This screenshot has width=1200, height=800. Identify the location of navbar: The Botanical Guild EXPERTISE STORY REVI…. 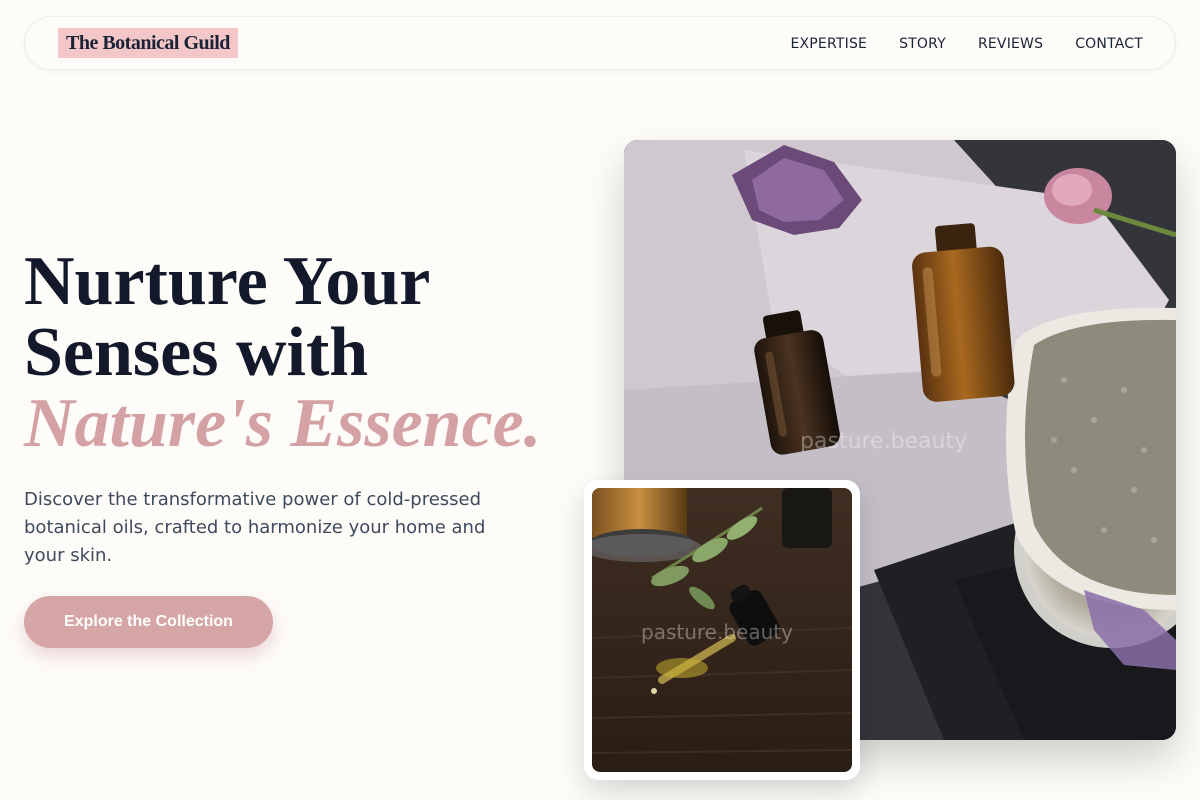
(600, 43).